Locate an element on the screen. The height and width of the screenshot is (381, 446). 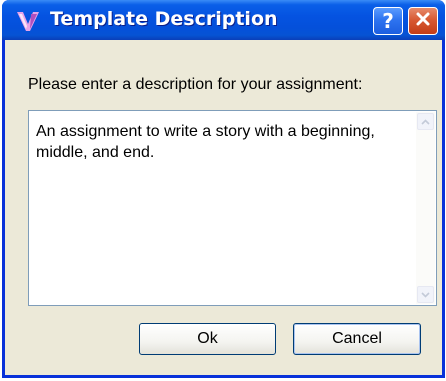
cancel-button: Cancel is located at coordinates (357, 339).